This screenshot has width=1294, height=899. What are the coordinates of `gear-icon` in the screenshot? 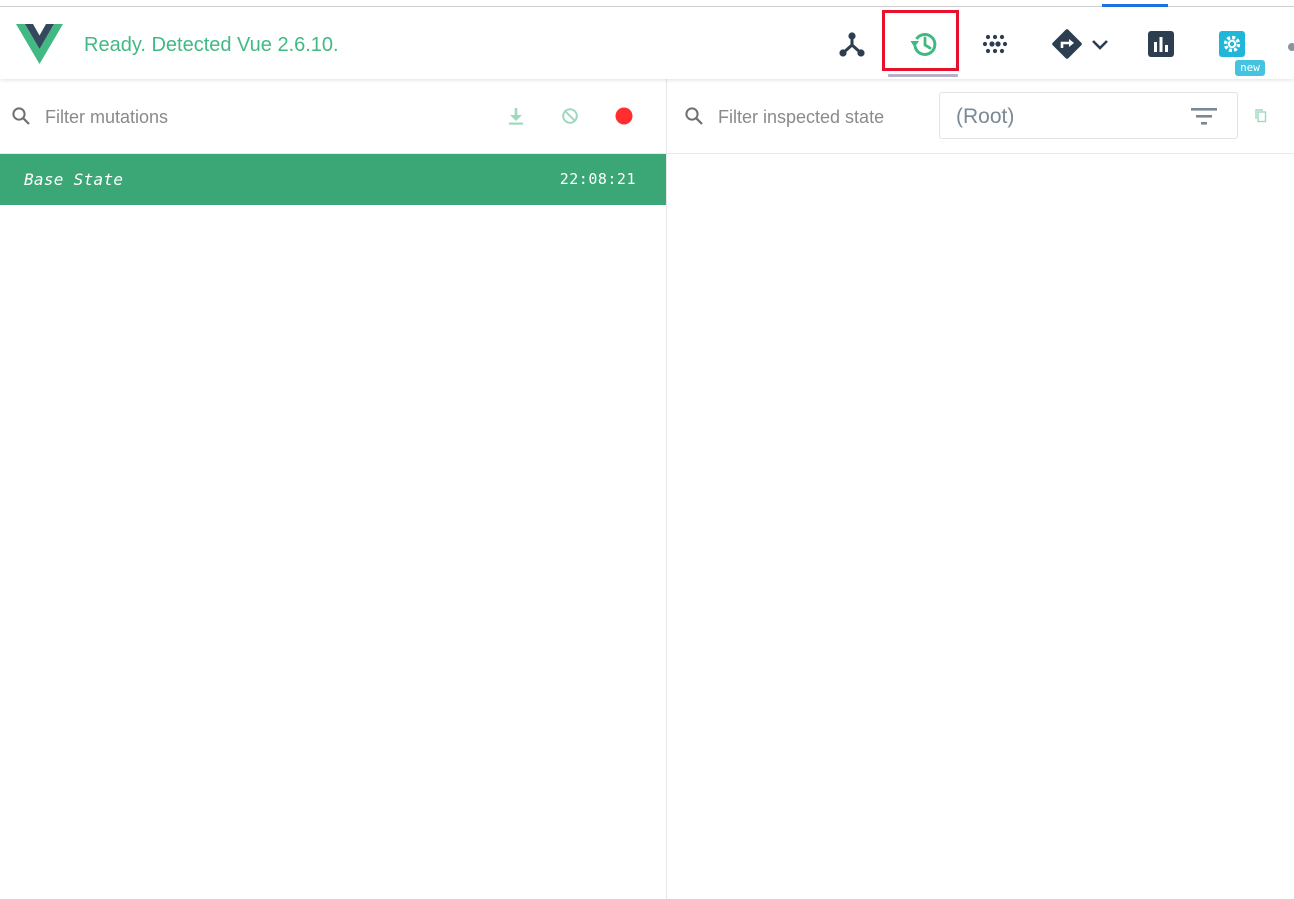 It's located at (1232, 44).